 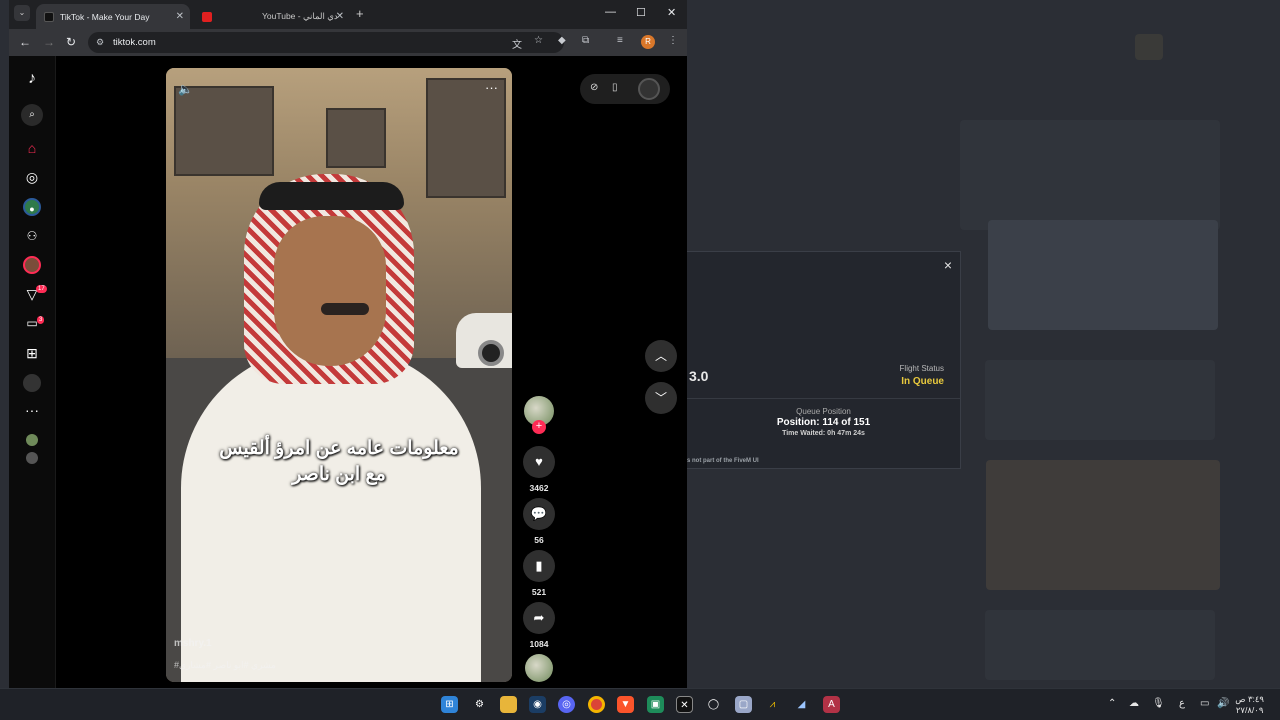 I want to click on tab-youtube: YouTube - دي الماني ✕, so click(x=272, y=16).